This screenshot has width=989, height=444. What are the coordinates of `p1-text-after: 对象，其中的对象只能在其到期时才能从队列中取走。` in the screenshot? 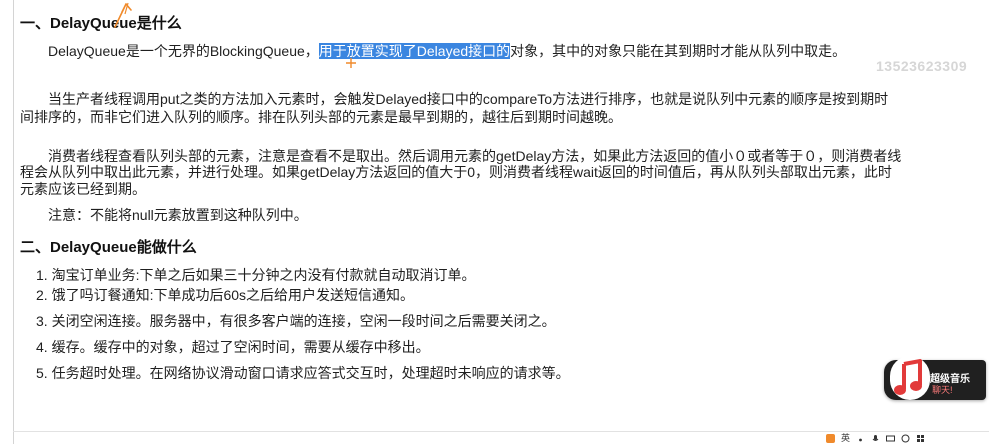 It's located at (678, 51).